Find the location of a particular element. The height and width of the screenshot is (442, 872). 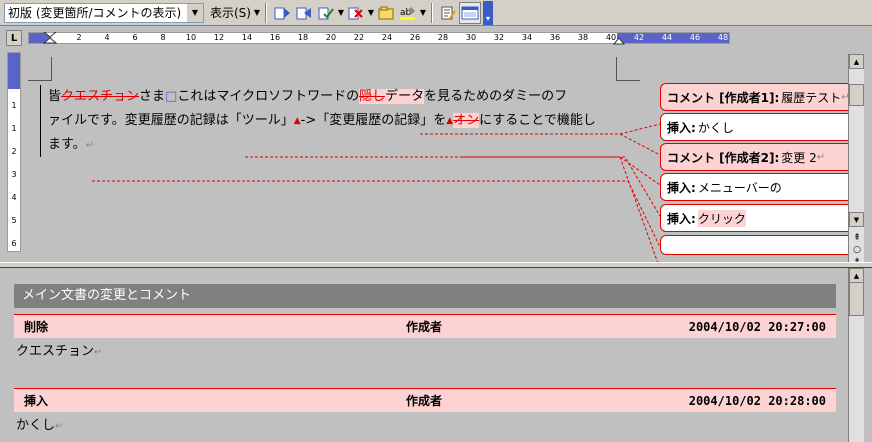

display-for-review-combo: 初版 (変更箇所/コメントの表示) ▼ is located at coordinates (104, 12).